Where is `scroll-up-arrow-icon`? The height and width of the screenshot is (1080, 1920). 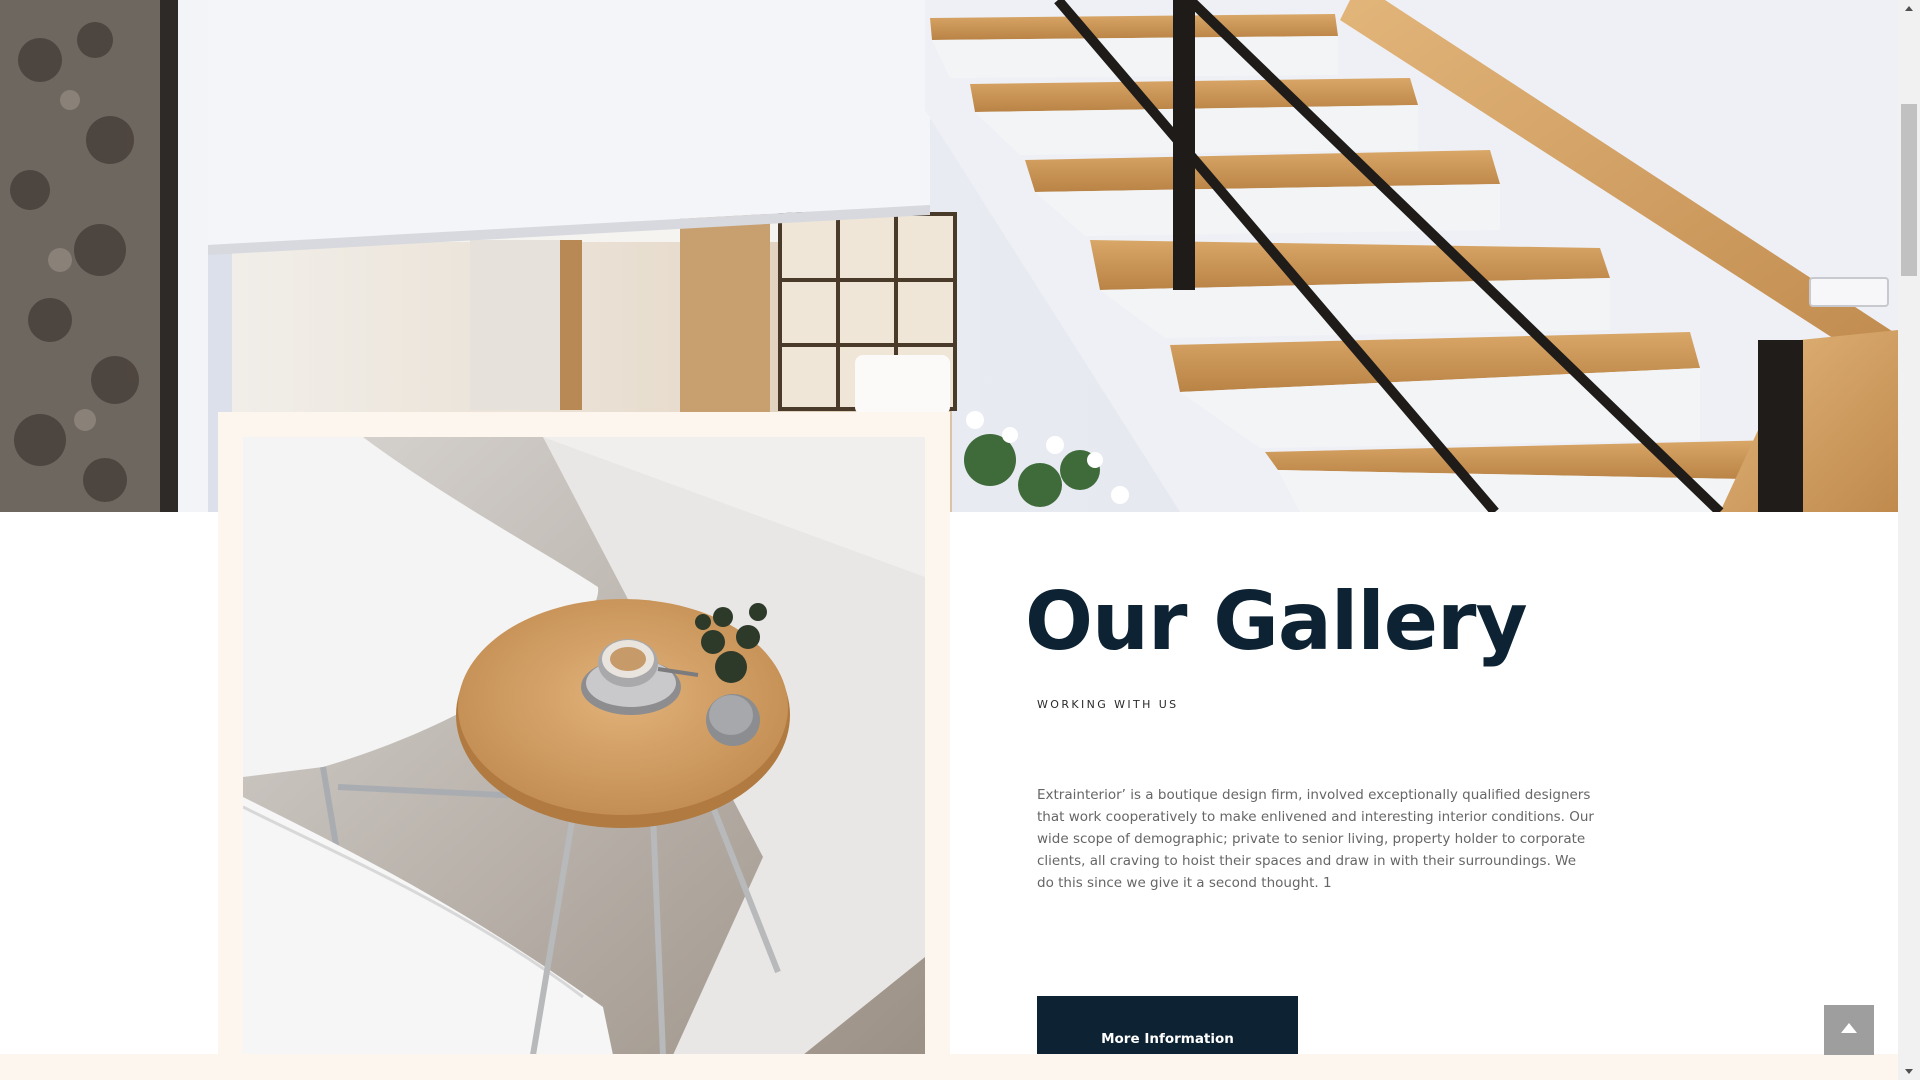 scroll-up-arrow-icon is located at coordinates (1909, 8).